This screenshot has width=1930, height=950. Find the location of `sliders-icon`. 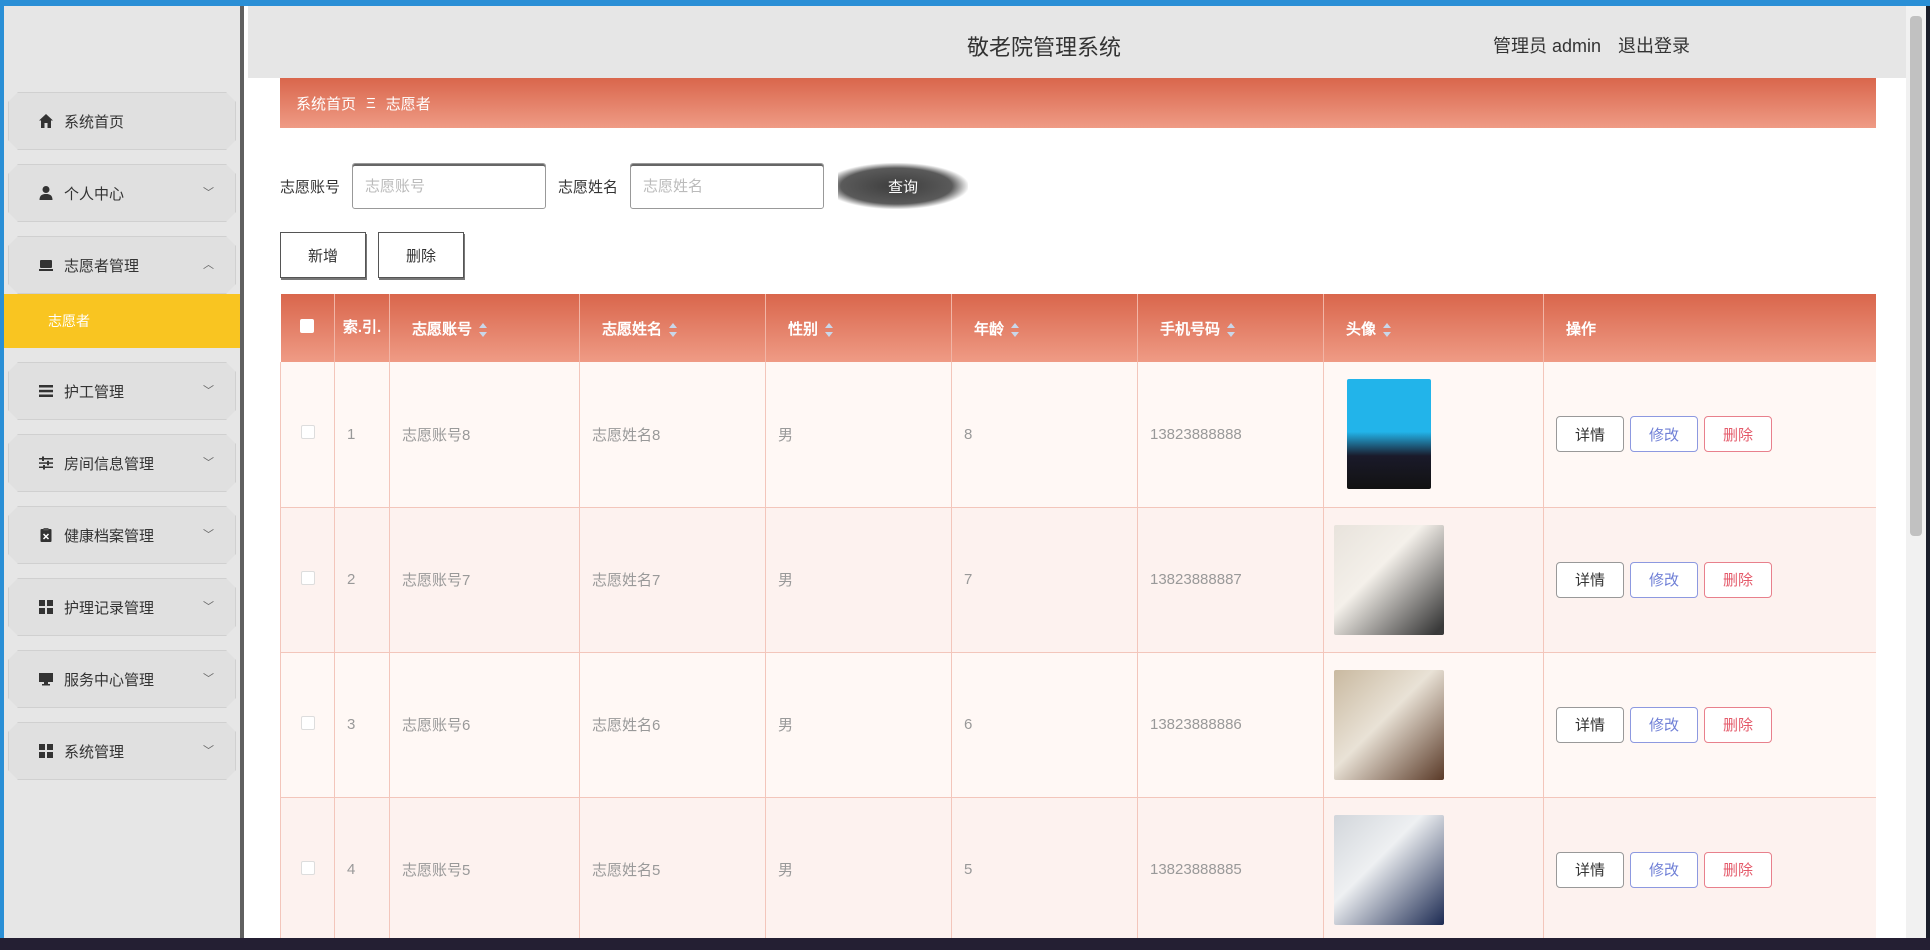

sliders-icon is located at coordinates (46, 463).